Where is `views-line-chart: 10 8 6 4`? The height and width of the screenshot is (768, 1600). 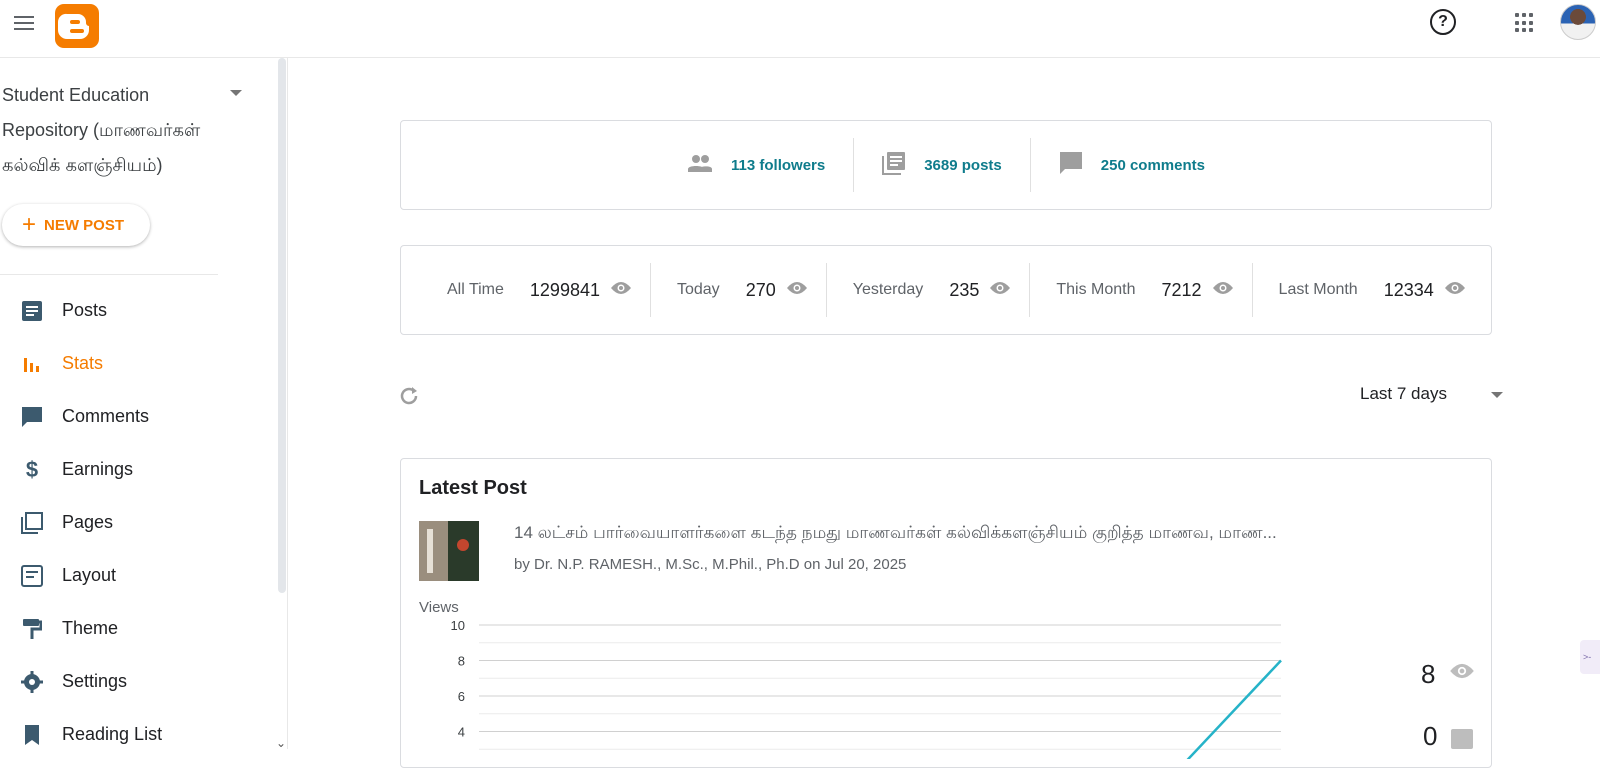 views-line-chart: 10 8 6 4 is located at coordinates (866, 688).